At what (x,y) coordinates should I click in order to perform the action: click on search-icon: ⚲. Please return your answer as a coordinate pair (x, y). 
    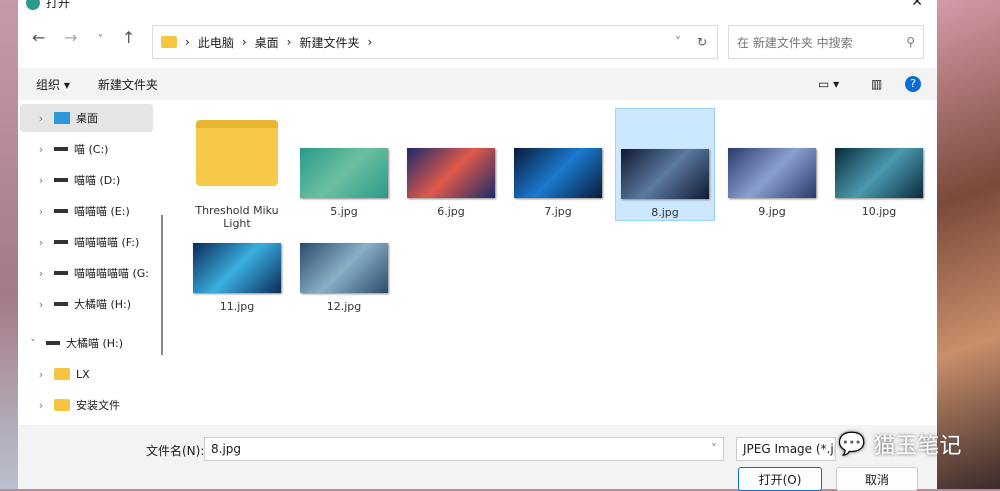
    Looking at the image, I should click on (910, 42).